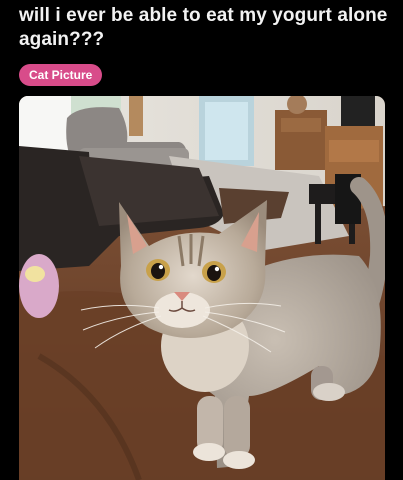 Image resolution: width=403 pixels, height=480 pixels. Describe the element at coordinates (61, 75) in the screenshot. I see `flair-badge: Cat Picture` at that location.